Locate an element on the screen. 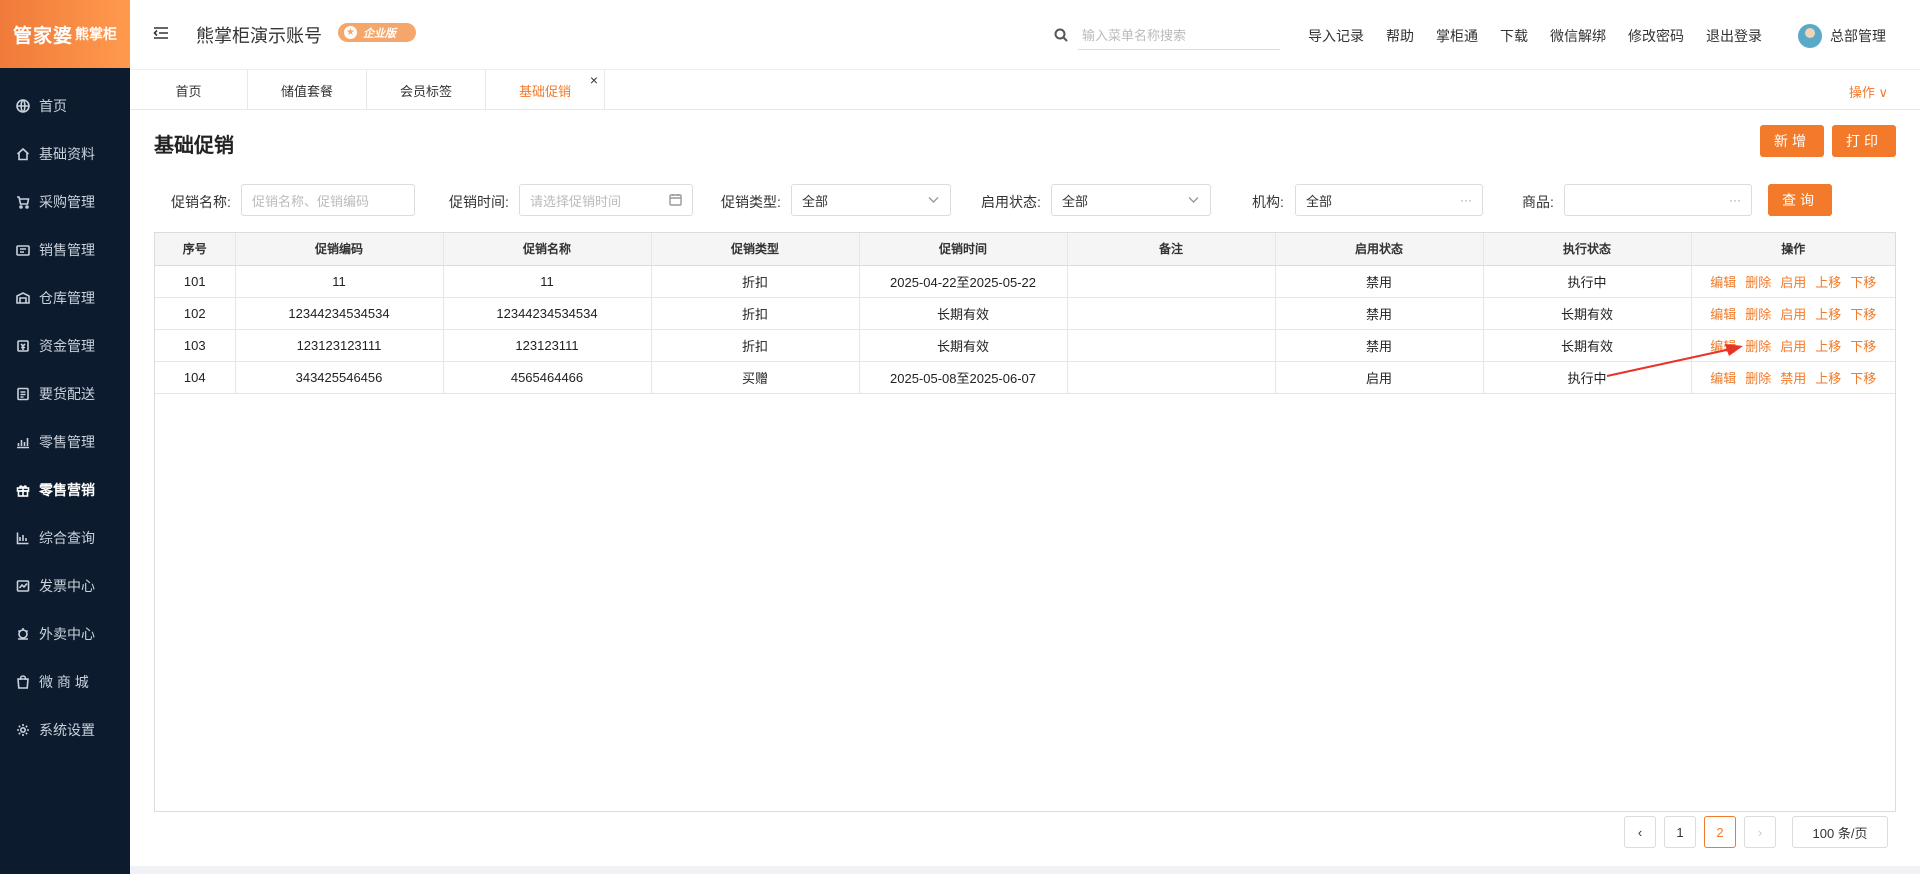 The image size is (1920, 874). calendar-icon is located at coordinates (675, 201).